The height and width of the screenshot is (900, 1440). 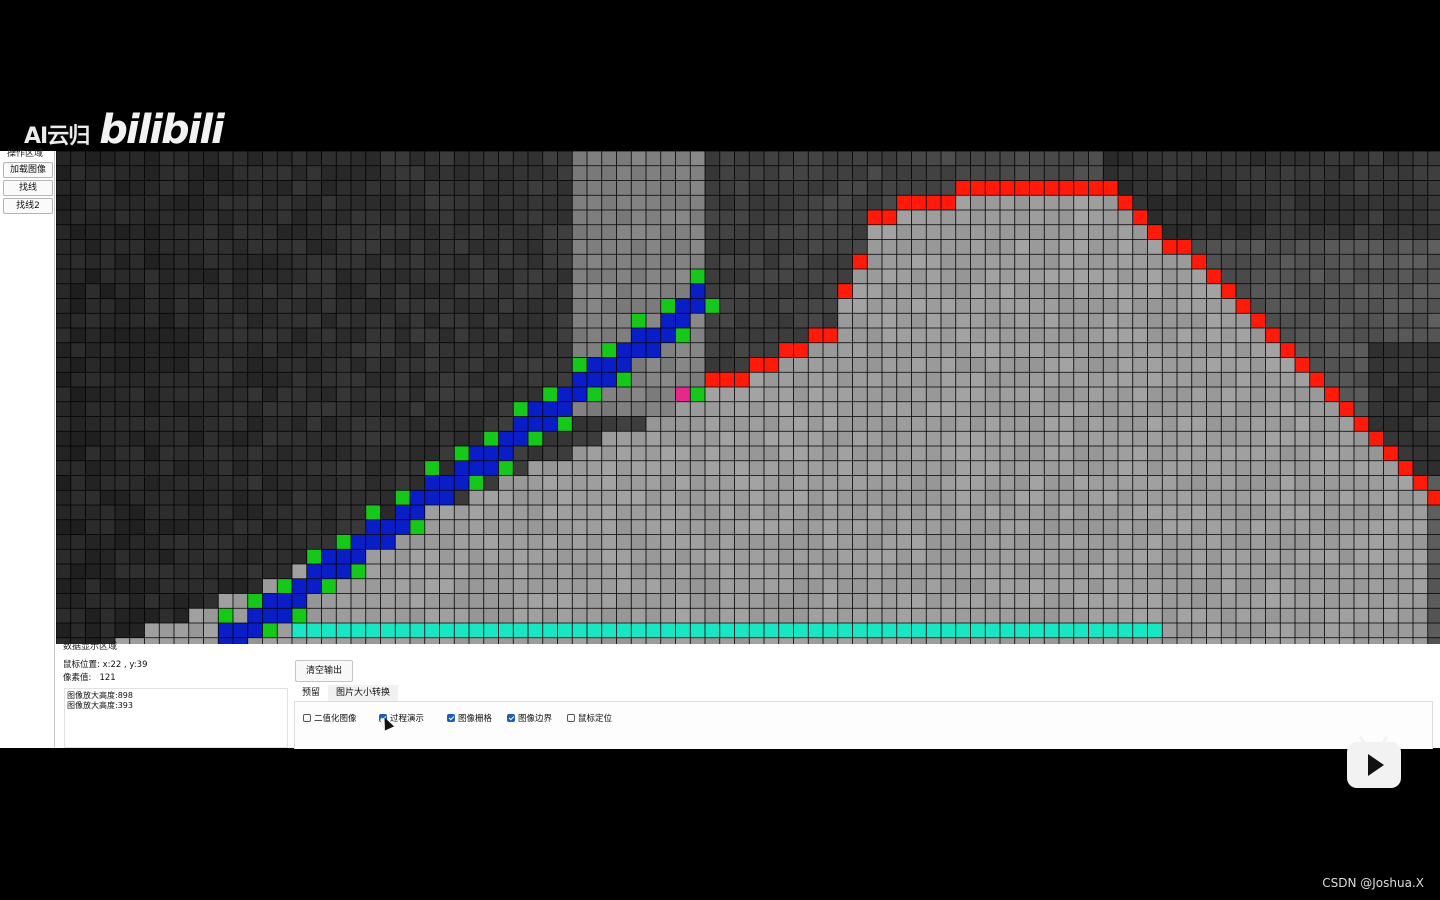 What do you see at coordinates (595, 719) in the screenshot?
I see `checkbox-label: 鼠标定位` at bounding box center [595, 719].